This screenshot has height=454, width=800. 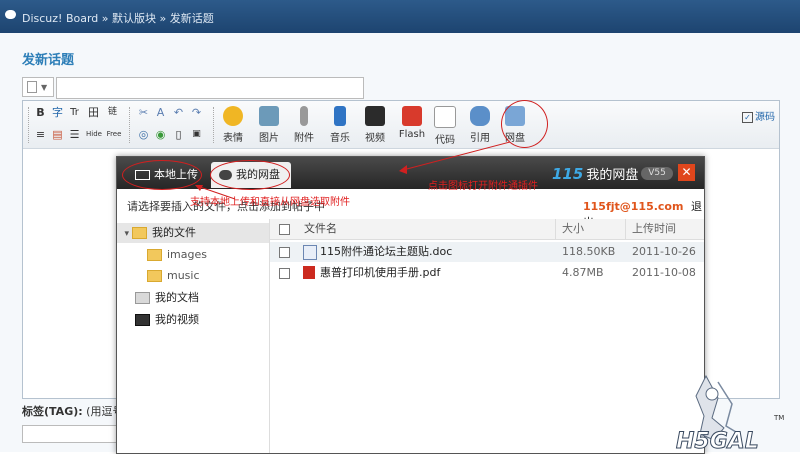 I want to click on annotation-text-middle: 支持本地上传和直接从网盘选取附件, so click(x=270, y=202).